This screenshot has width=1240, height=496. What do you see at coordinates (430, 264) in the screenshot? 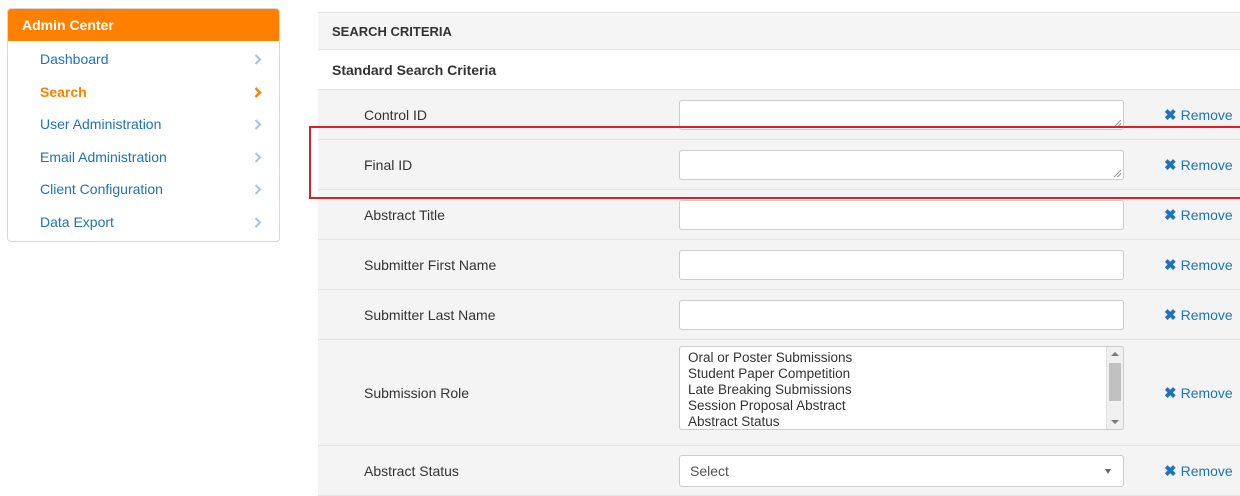
I see `field-label: Submitter First Name` at bounding box center [430, 264].